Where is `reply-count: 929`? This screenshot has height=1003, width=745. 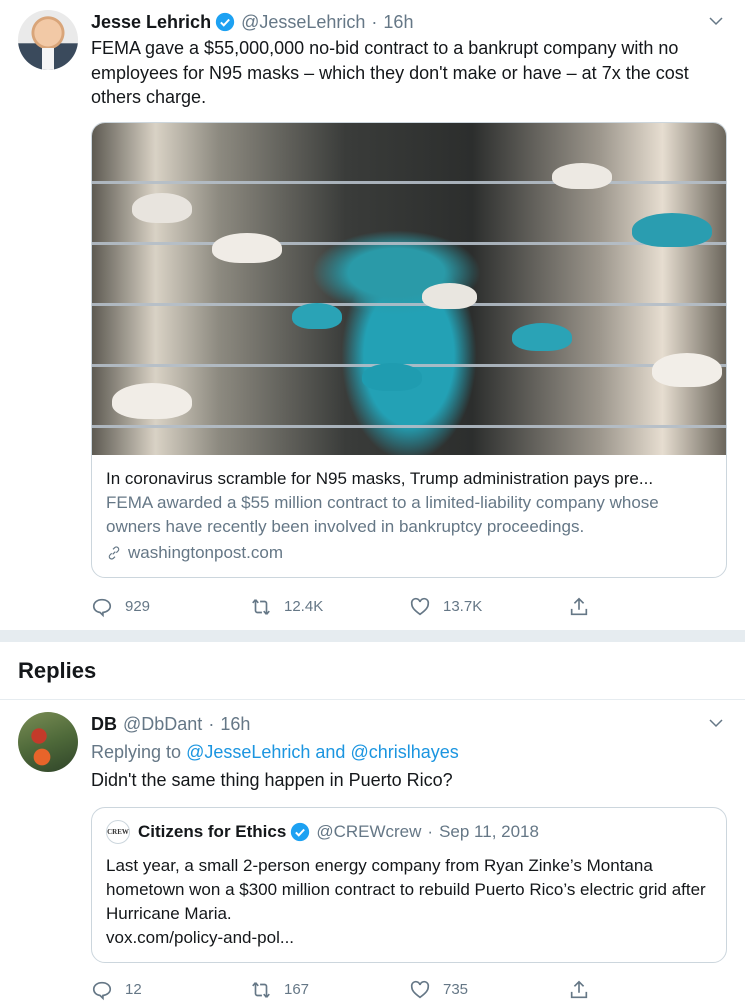
reply-count: 929 is located at coordinates (138, 606).